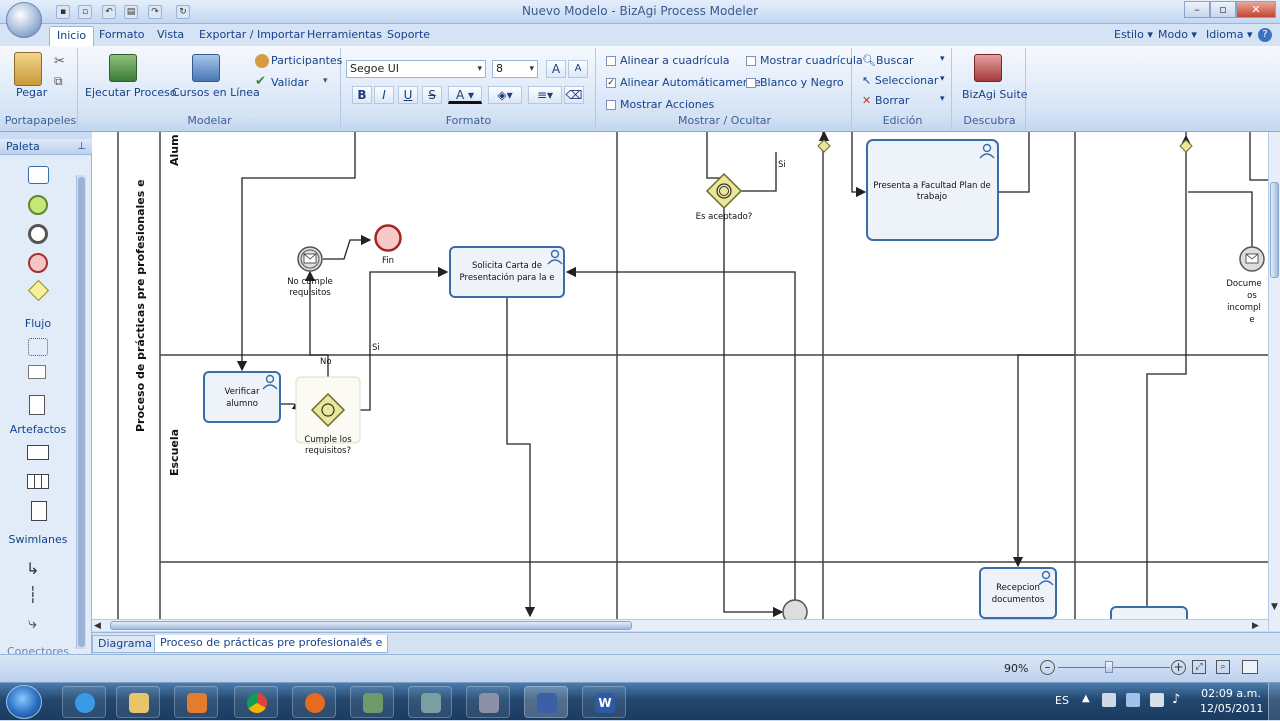 The image size is (1280, 721). What do you see at coordinates (1197, 9) in the screenshot?
I see `minimize-button: –` at bounding box center [1197, 9].